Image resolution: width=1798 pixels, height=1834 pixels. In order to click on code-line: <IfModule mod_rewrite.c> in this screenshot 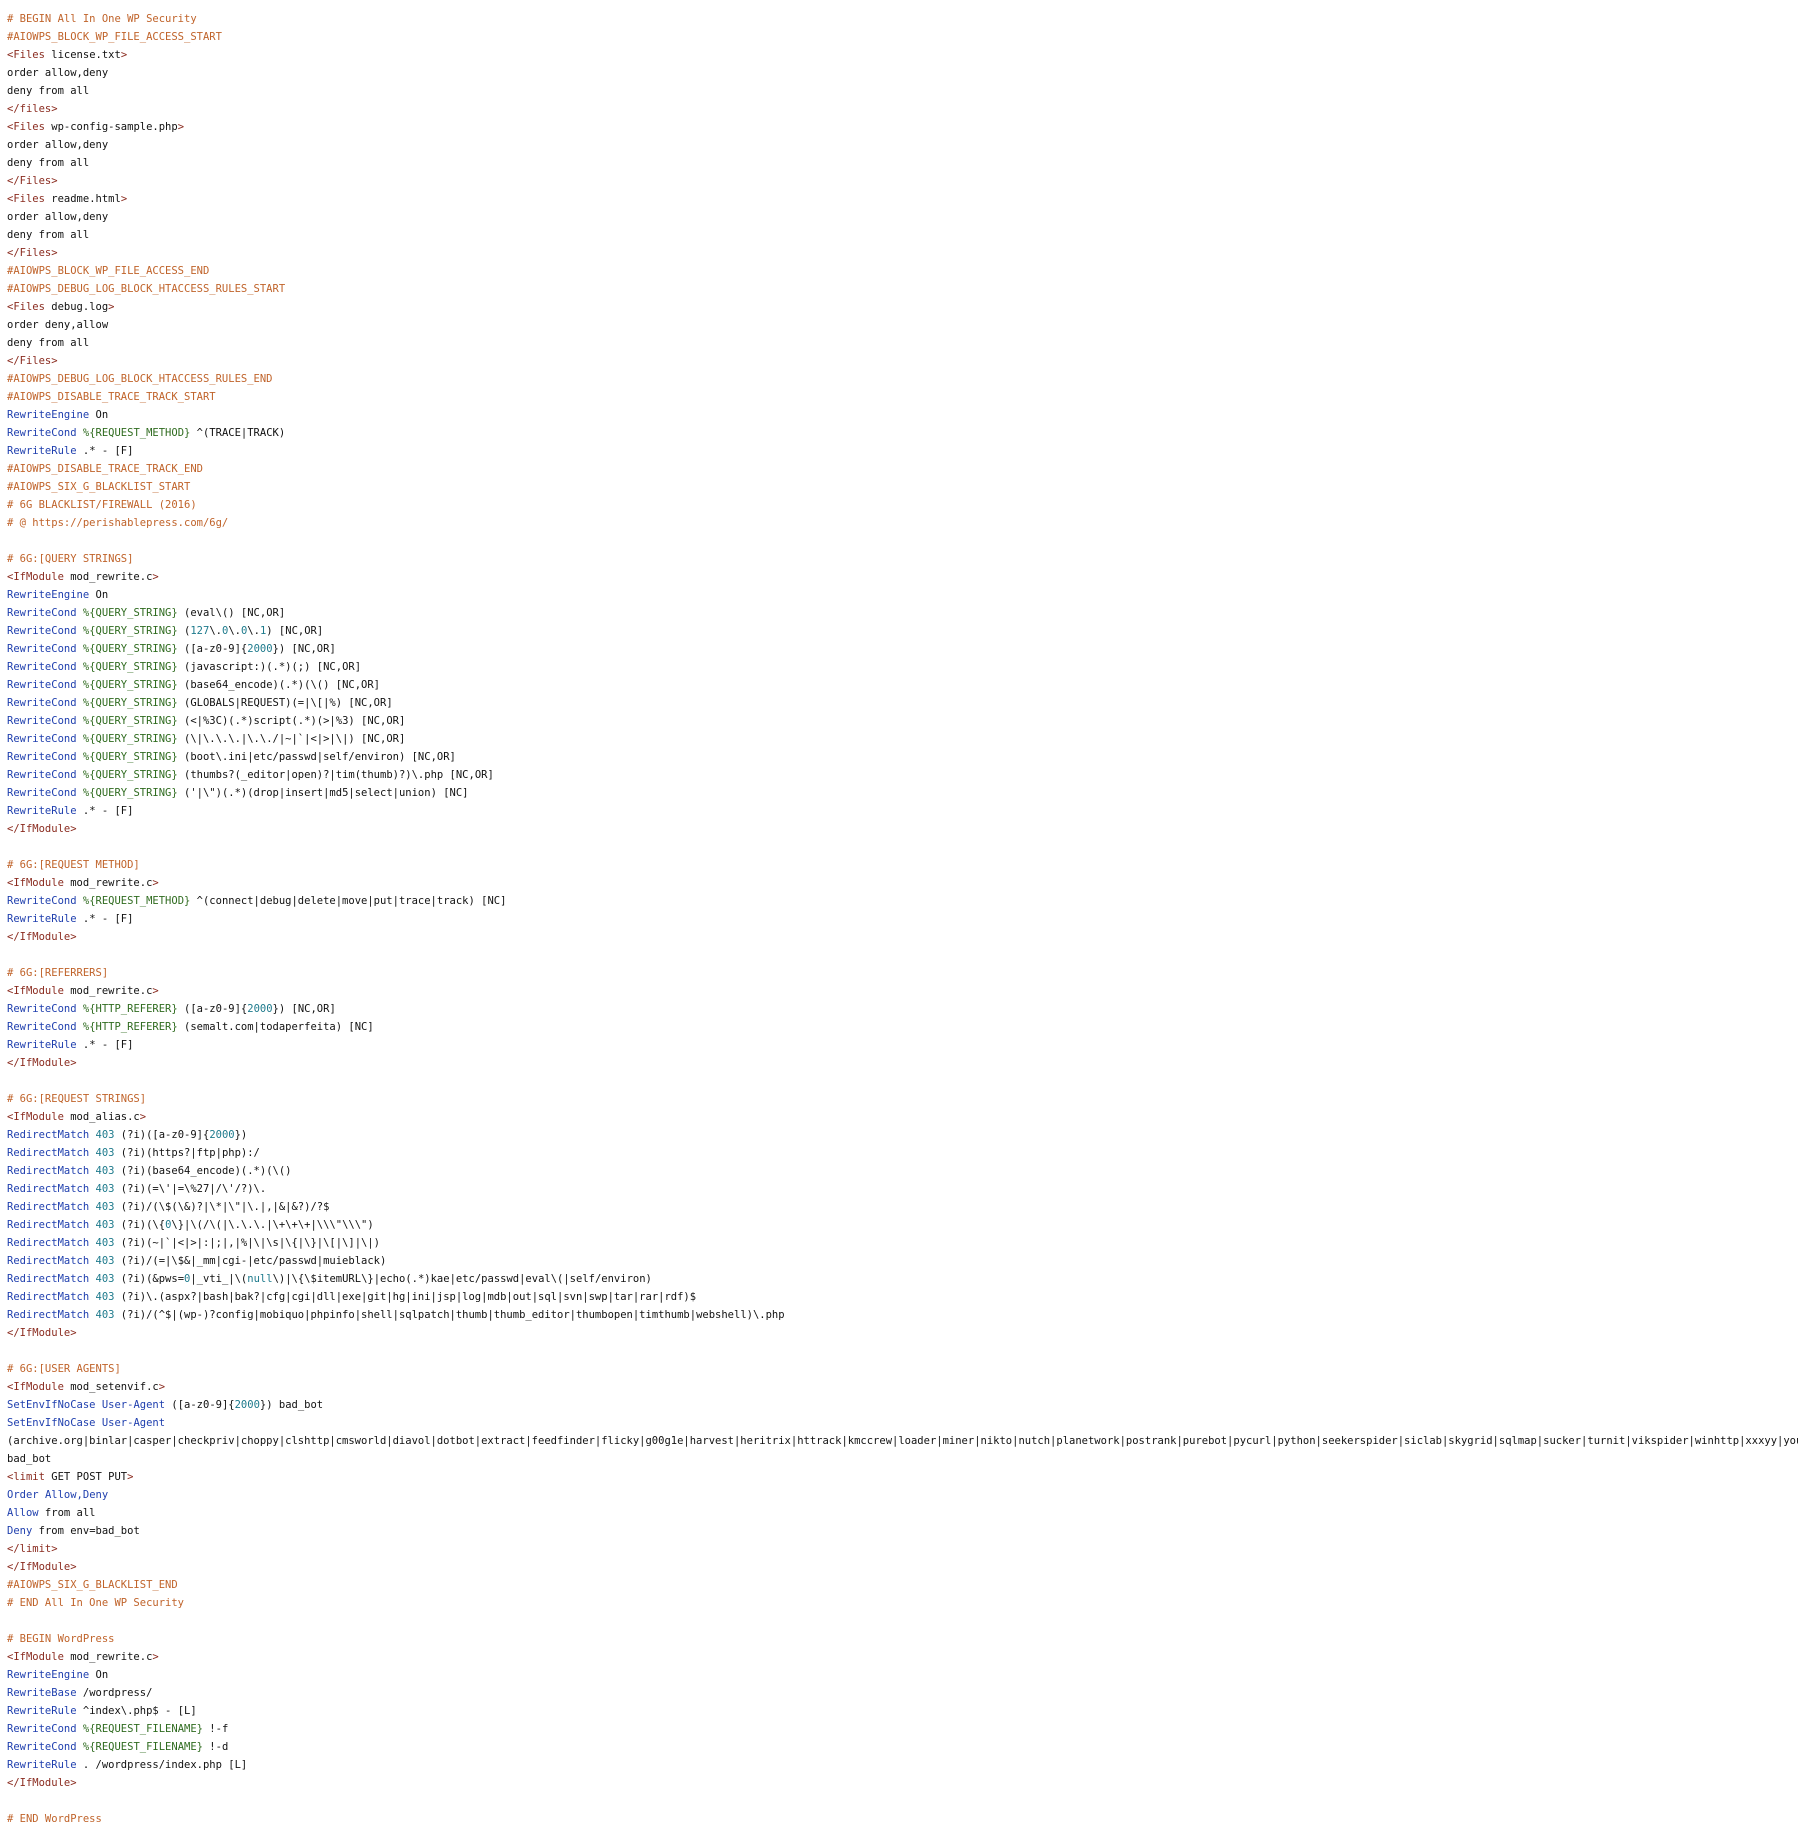, I will do `click(902, 1657)`.